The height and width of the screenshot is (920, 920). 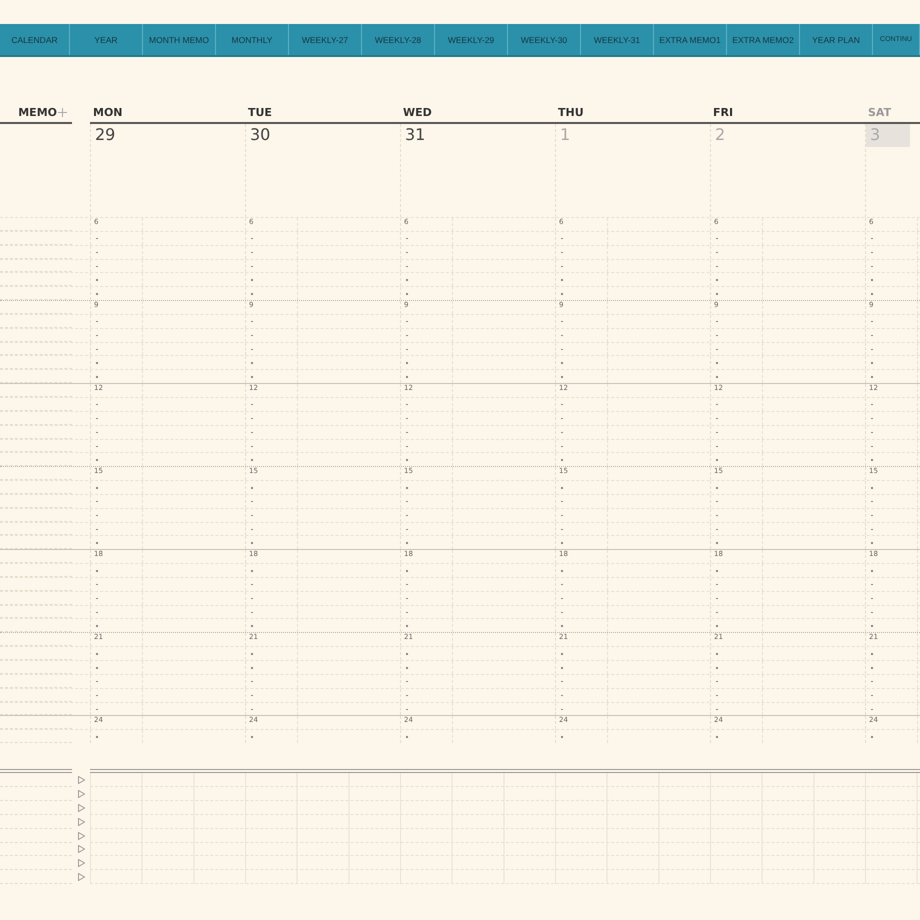 What do you see at coordinates (423, 135) in the screenshot?
I see `date-number: 31` at bounding box center [423, 135].